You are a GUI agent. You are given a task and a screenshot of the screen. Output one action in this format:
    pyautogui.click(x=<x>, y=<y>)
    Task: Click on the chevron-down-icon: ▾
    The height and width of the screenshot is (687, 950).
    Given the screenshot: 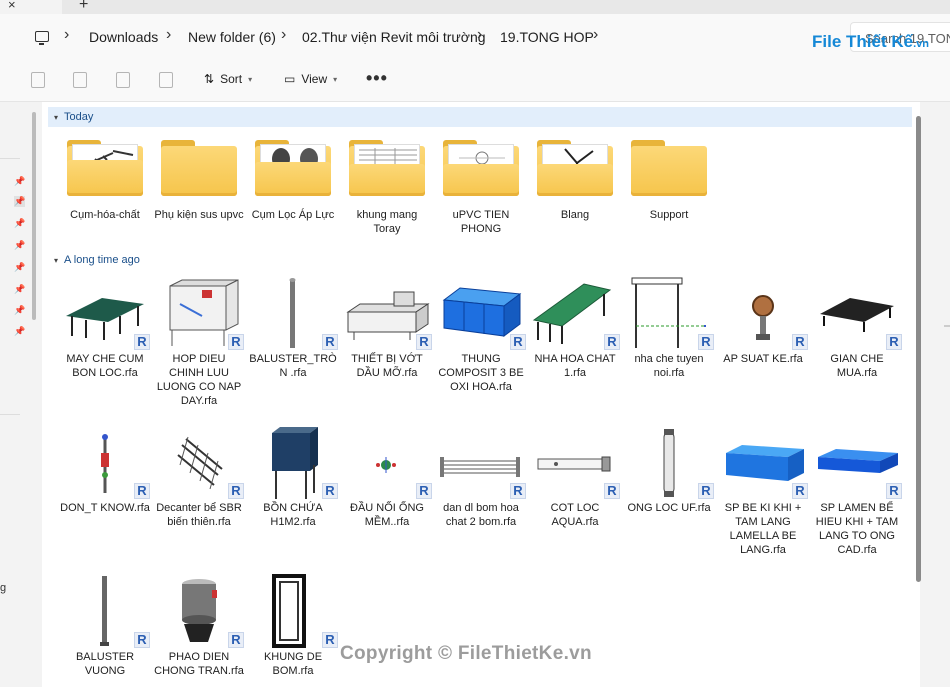 What is the action you would take?
    pyautogui.click(x=335, y=79)
    